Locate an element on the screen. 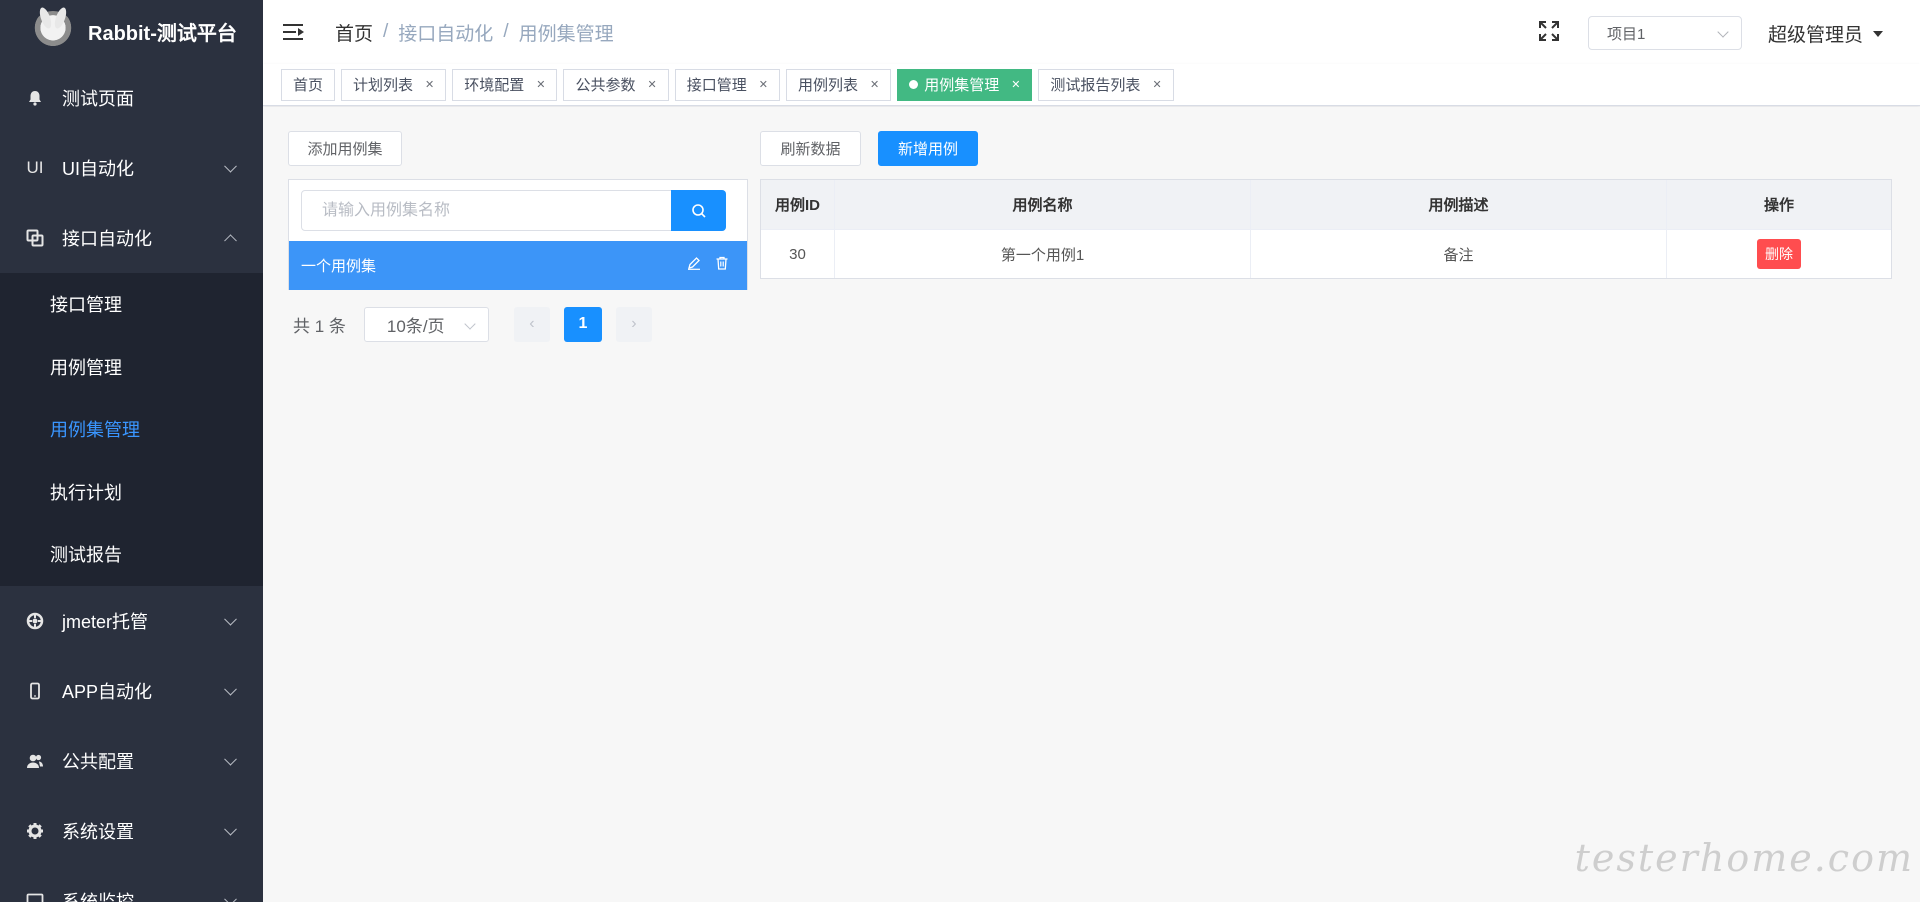 The width and height of the screenshot is (1920, 902). search-button is located at coordinates (698, 210).